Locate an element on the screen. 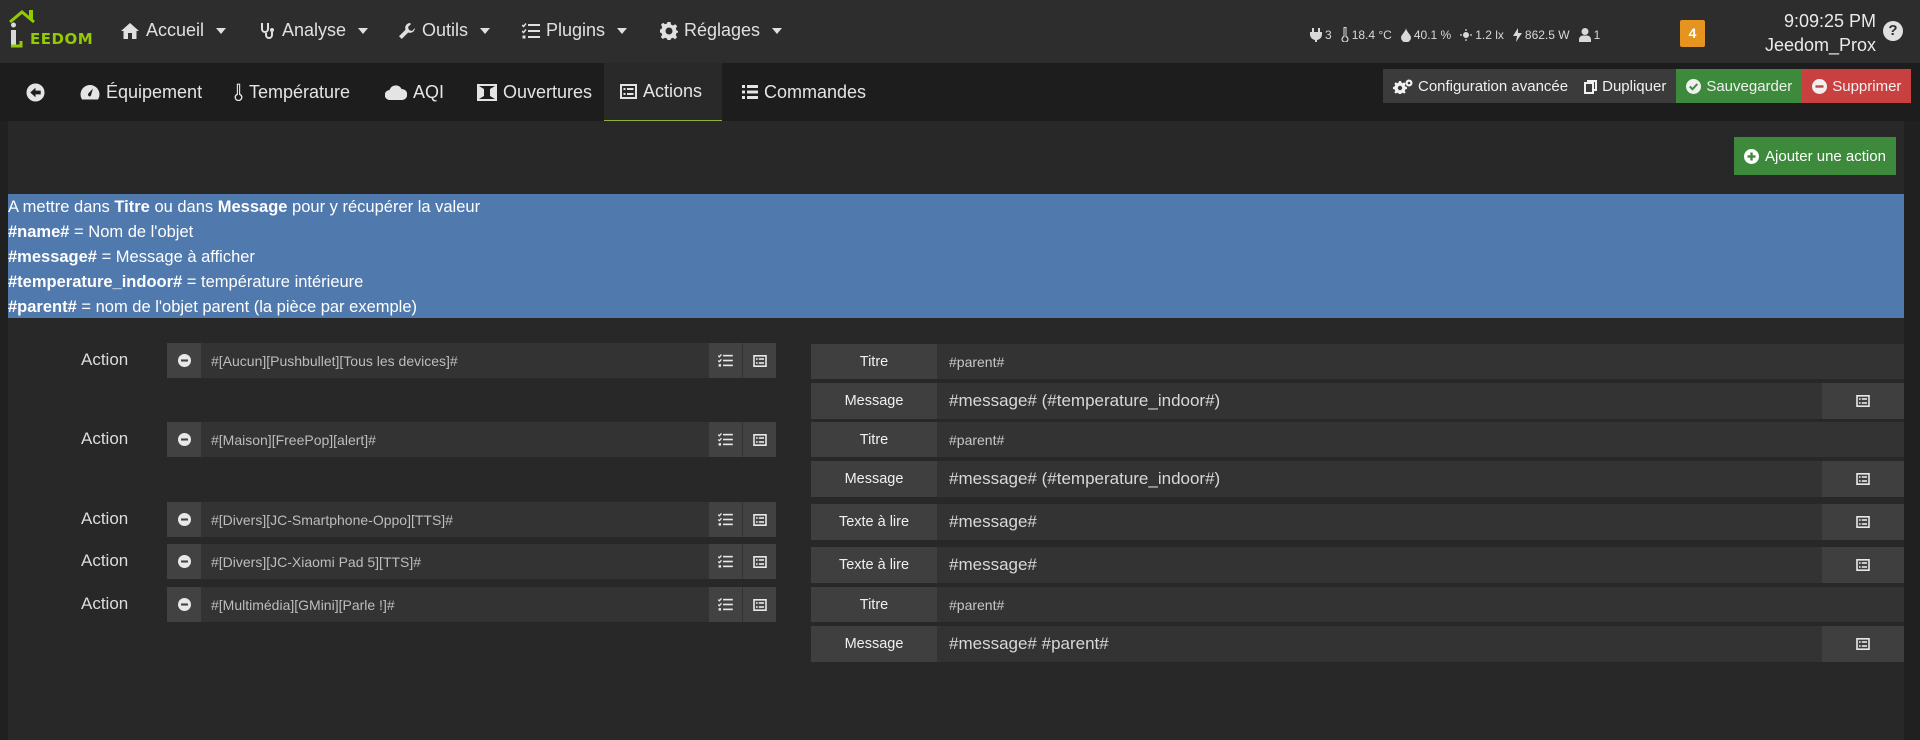 The height and width of the screenshot is (740, 1920). bolt-icon is located at coordinates (1517, 34).